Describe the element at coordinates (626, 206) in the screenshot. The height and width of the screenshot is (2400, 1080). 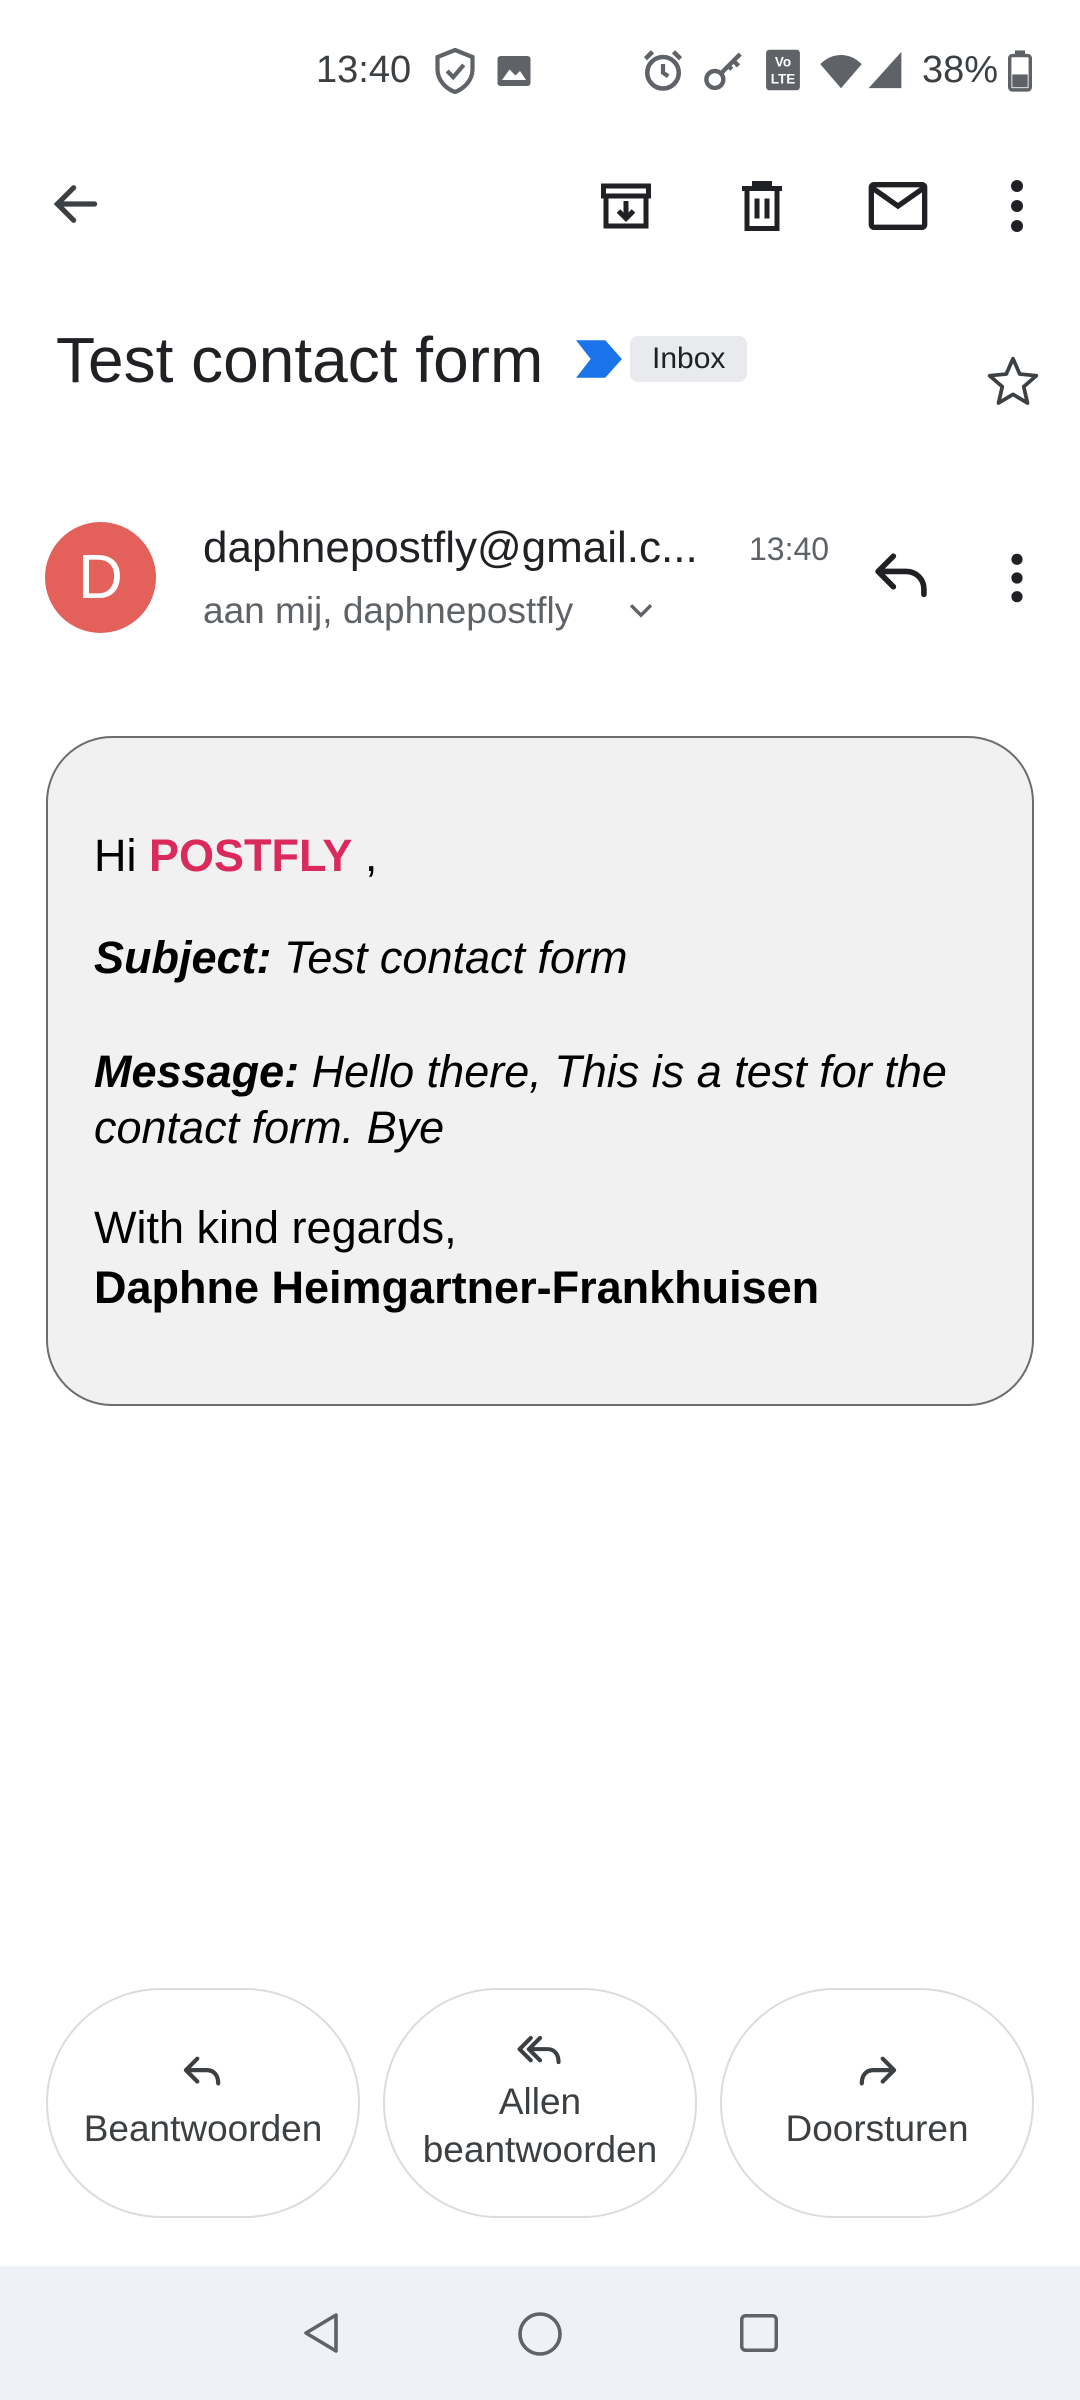
I see `archive-icon` at that location.